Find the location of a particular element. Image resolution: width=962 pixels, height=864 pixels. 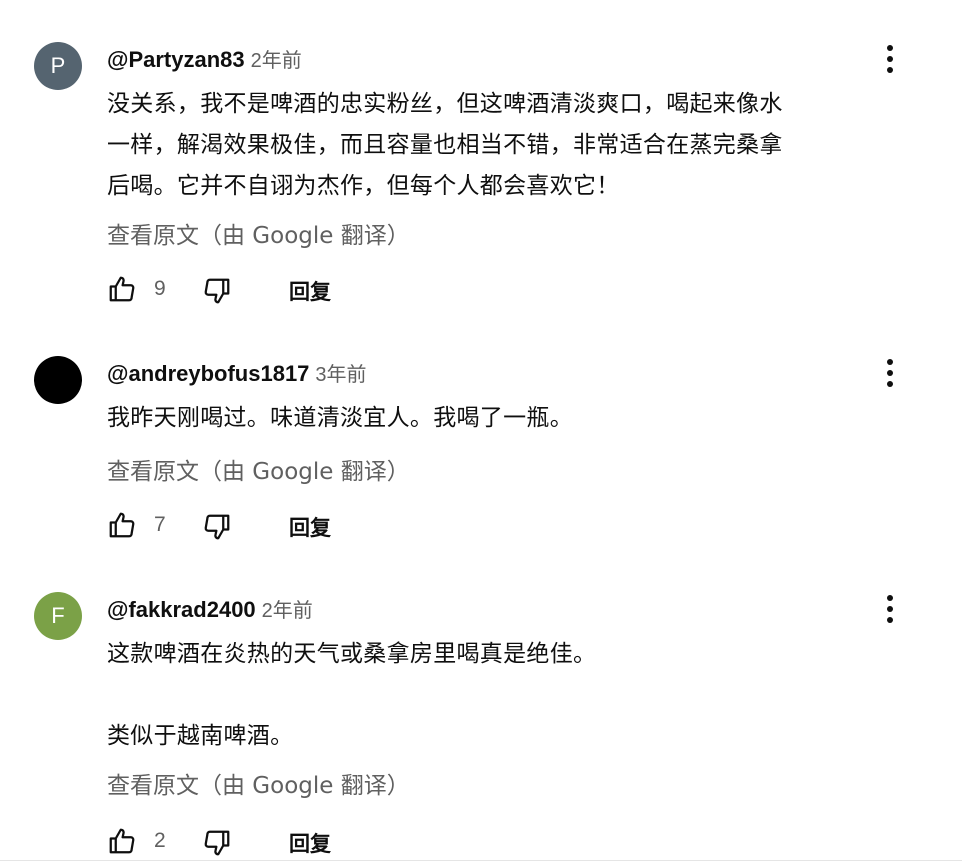

author-name: @andreybofus1817 is located at coordinates (208, 373).